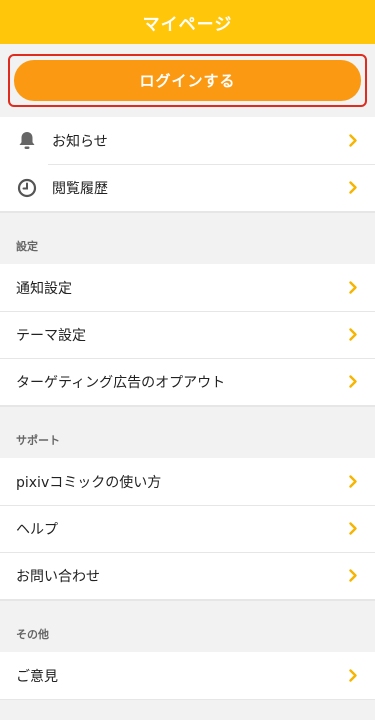 The height and width of the screenshot is (720, 375). I want to click on menu-item-notification-settings: 通知設定, so click(187, 287).